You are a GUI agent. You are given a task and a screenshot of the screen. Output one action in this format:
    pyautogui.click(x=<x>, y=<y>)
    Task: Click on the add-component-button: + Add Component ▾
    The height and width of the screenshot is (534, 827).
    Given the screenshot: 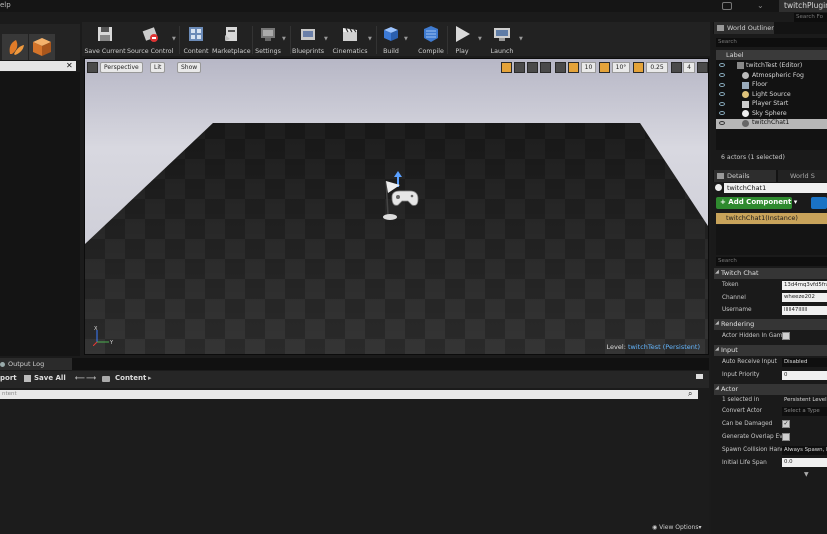 What is the action you would take?
    pyautogui.click(x=756, y=203)
    